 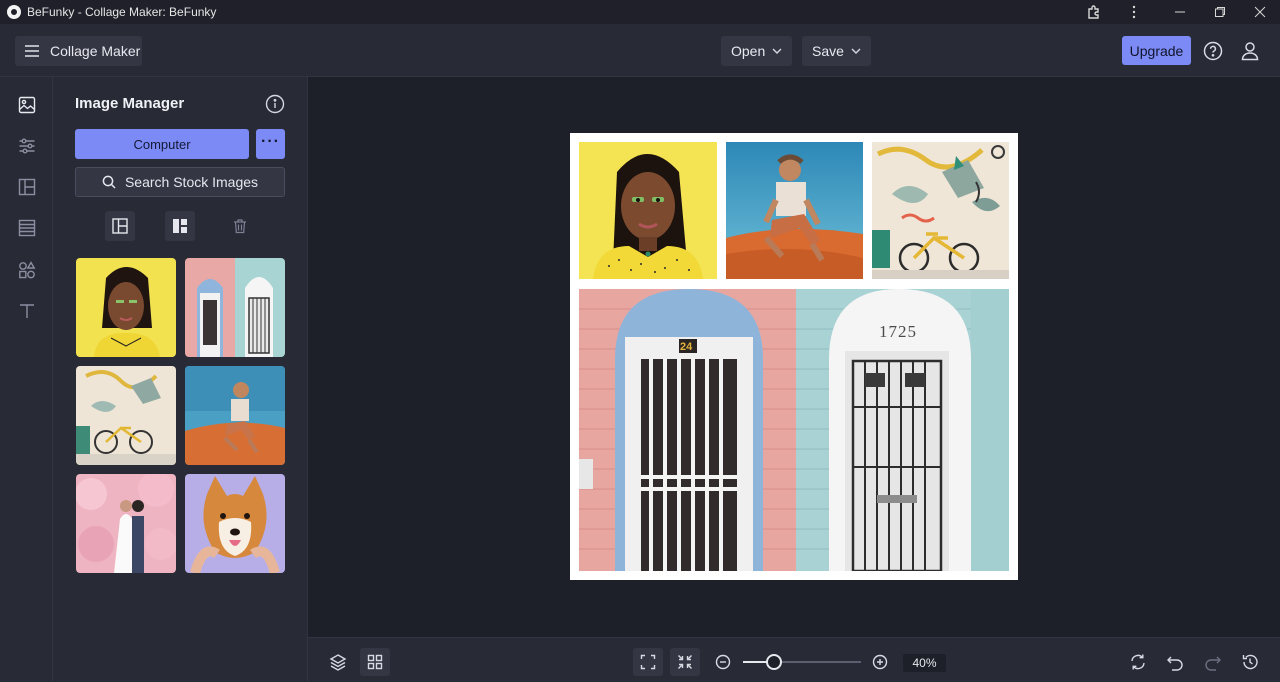 I want to click on open-dropdown-button: Open, so click(x=757, y=51).